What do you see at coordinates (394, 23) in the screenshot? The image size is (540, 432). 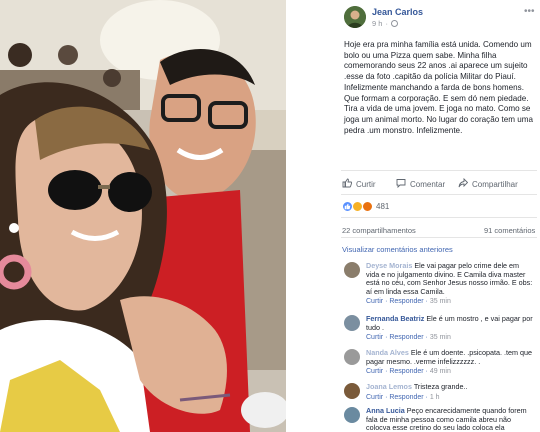 I see `globe-icon` at bounding box center [394, 23].